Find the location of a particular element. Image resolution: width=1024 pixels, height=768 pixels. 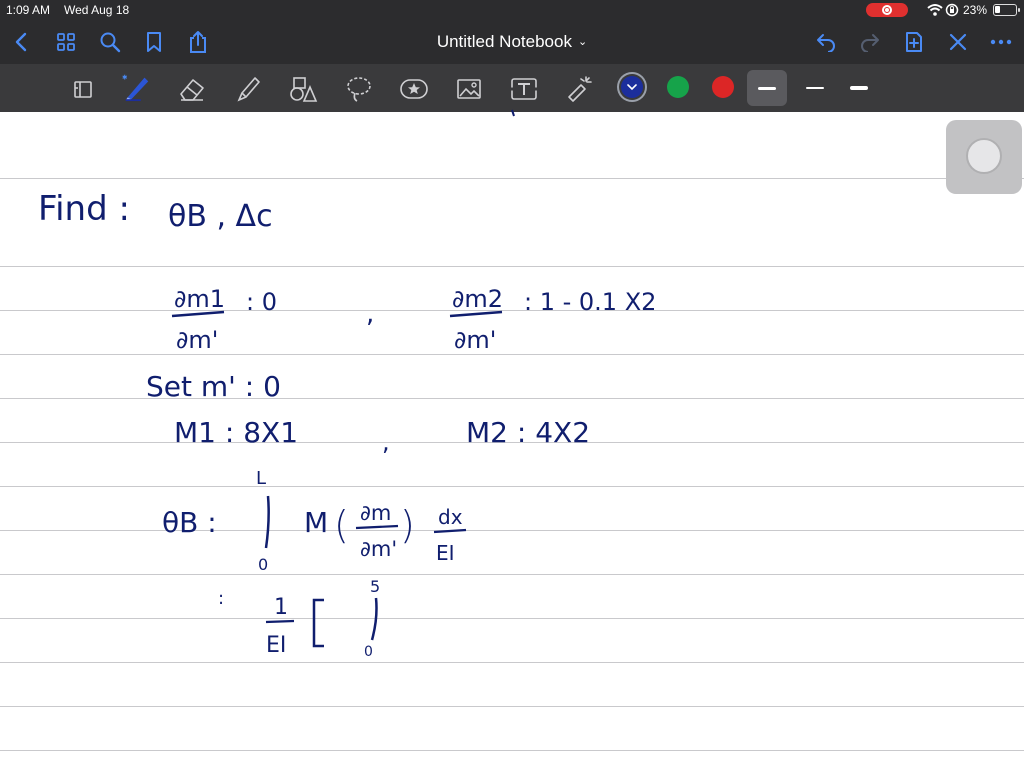

eq1-rhs: : 0 is located at coordinates (261, 302).